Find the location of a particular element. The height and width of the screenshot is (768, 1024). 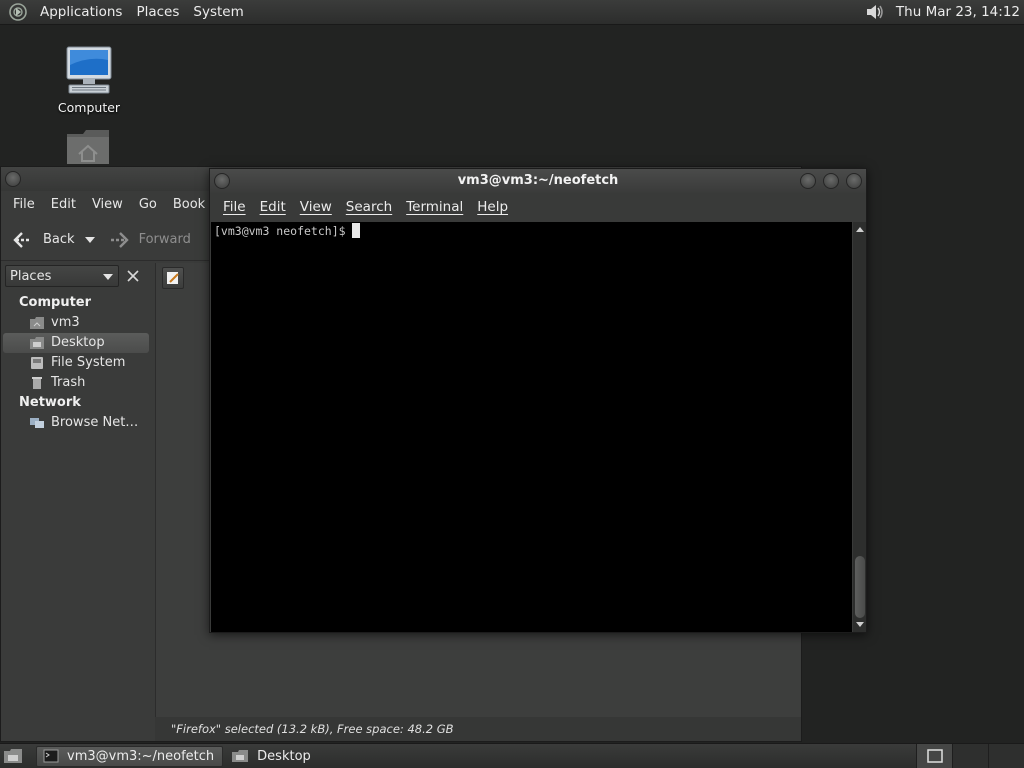

back-history-chevron-icon is located at coordinates (90, 240).